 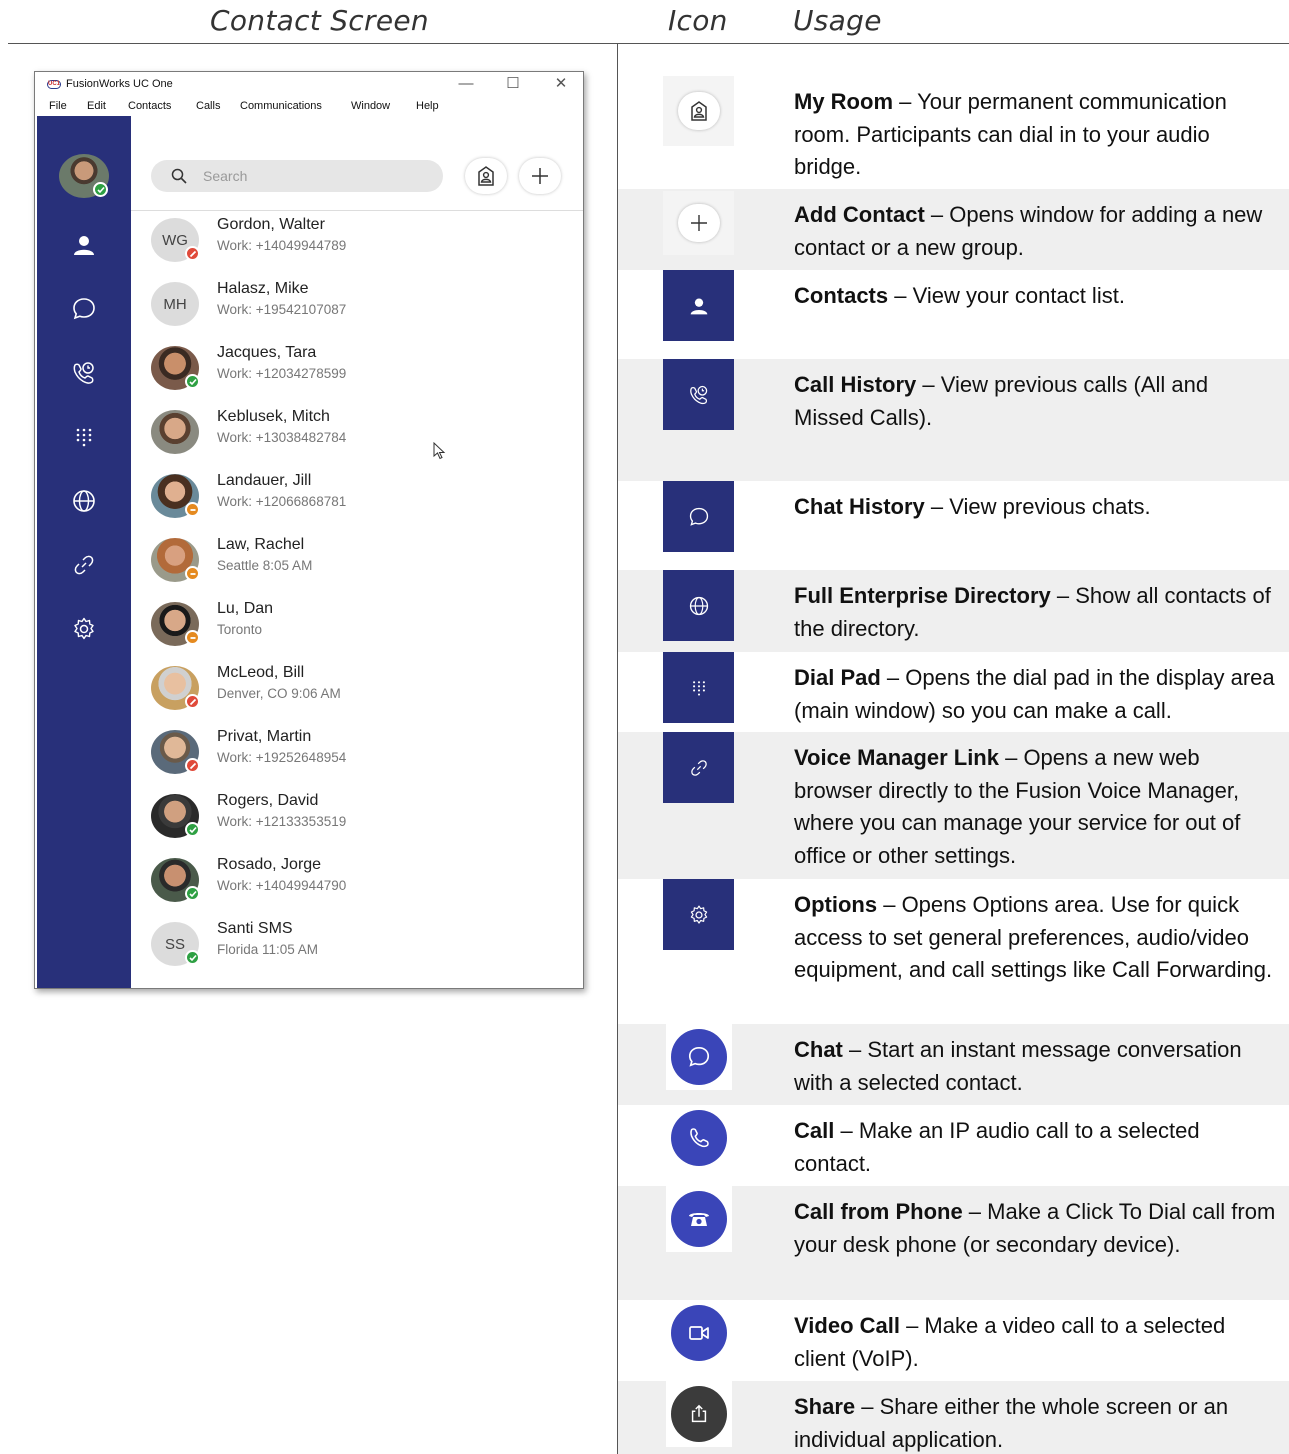 What do you see at coordinates (267, 352) in the screenshot?
I see `contact-name: Jacques, Tara` at bounding box center [267, 352].